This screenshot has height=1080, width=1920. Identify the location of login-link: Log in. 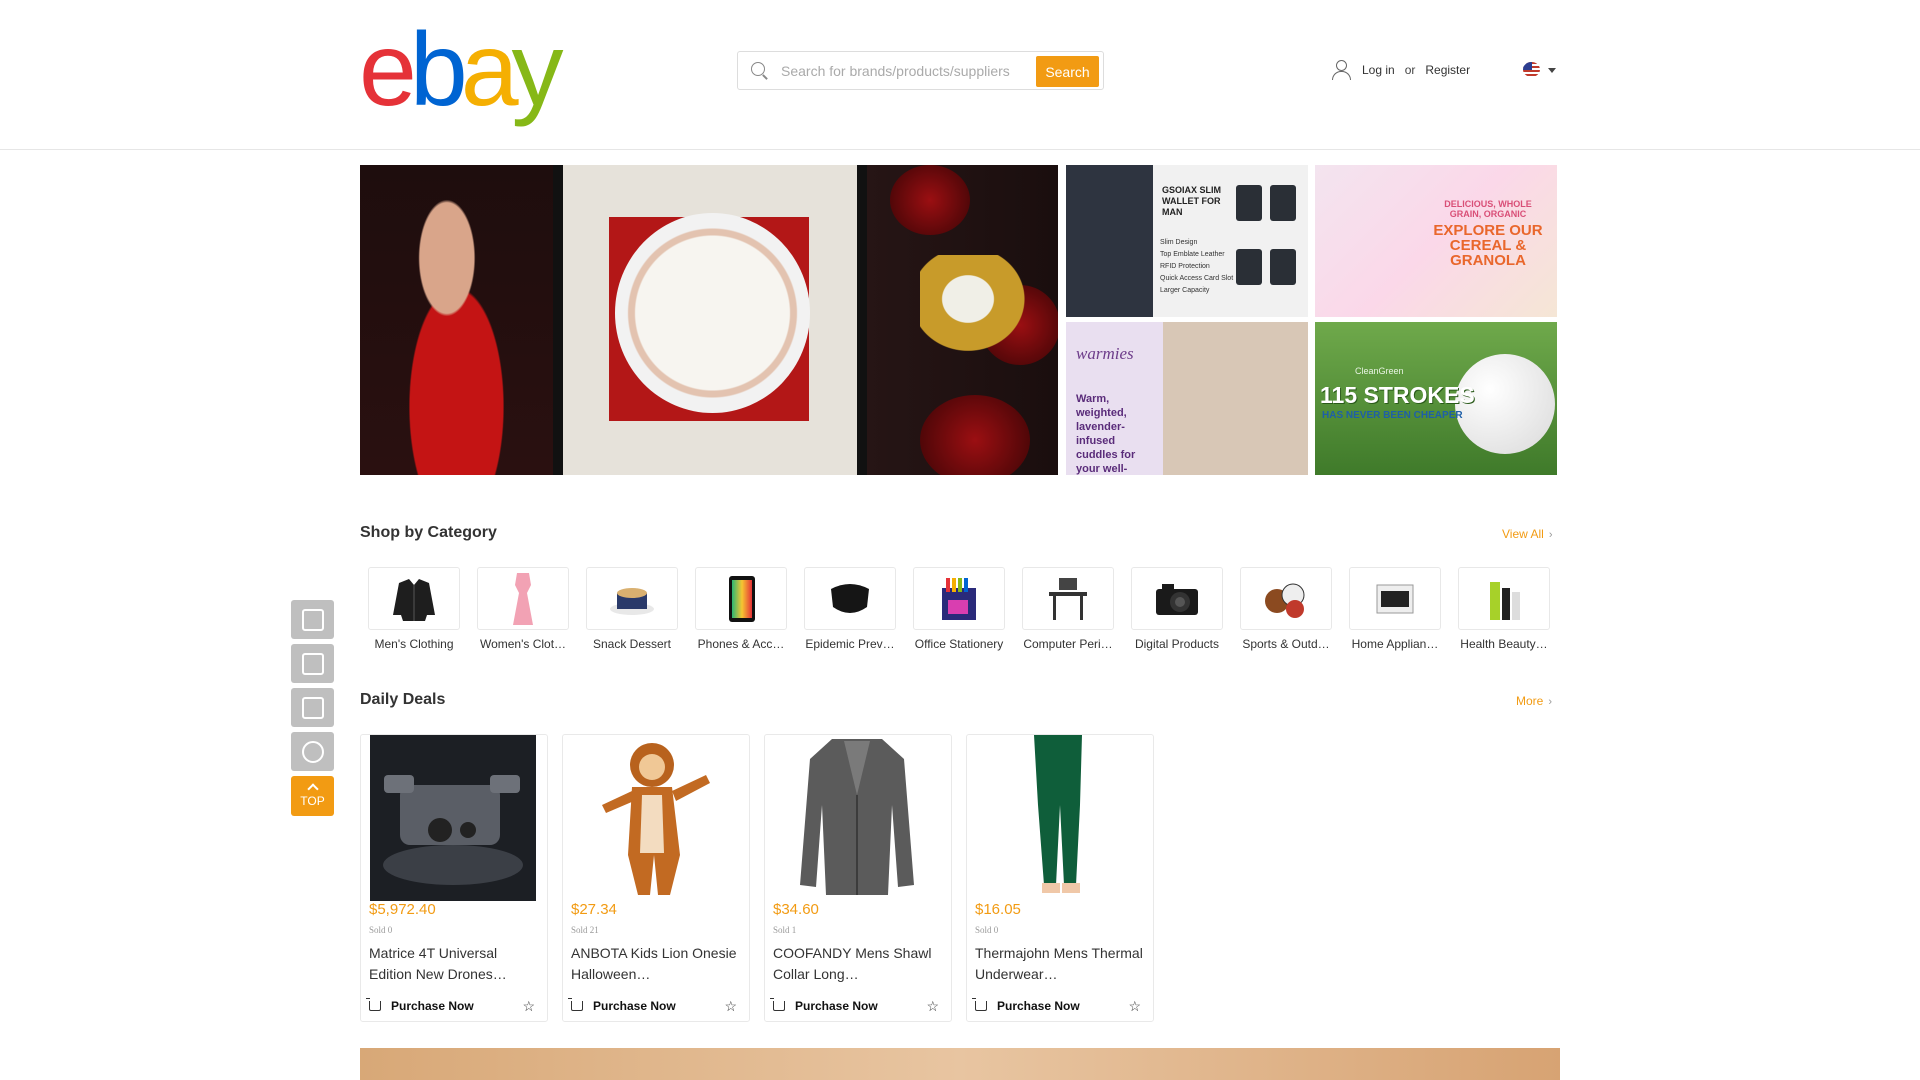
(1378, 70).